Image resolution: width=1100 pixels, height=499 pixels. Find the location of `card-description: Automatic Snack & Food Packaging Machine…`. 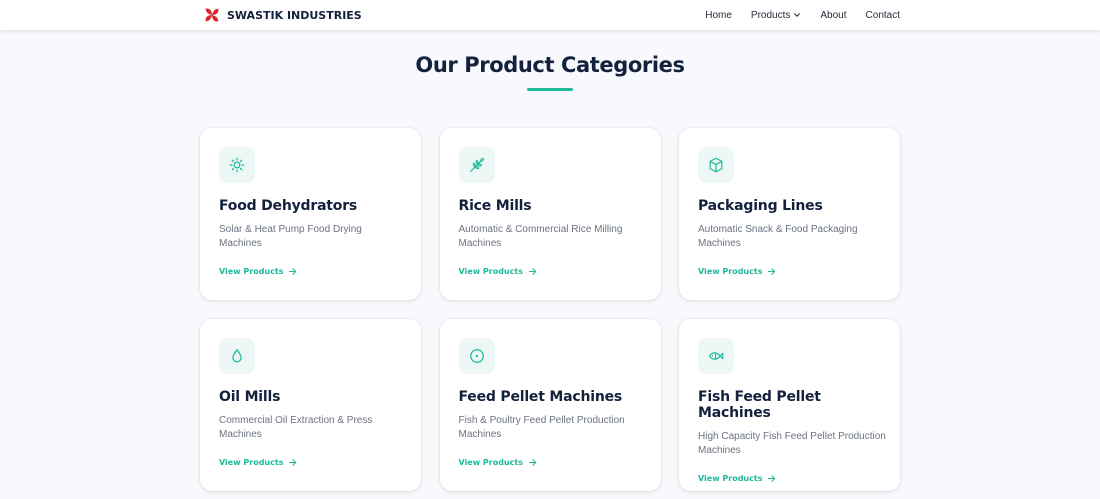

card-description: Automatic Snack & Food Packaging Machine… is located at coordinates (778, 236).